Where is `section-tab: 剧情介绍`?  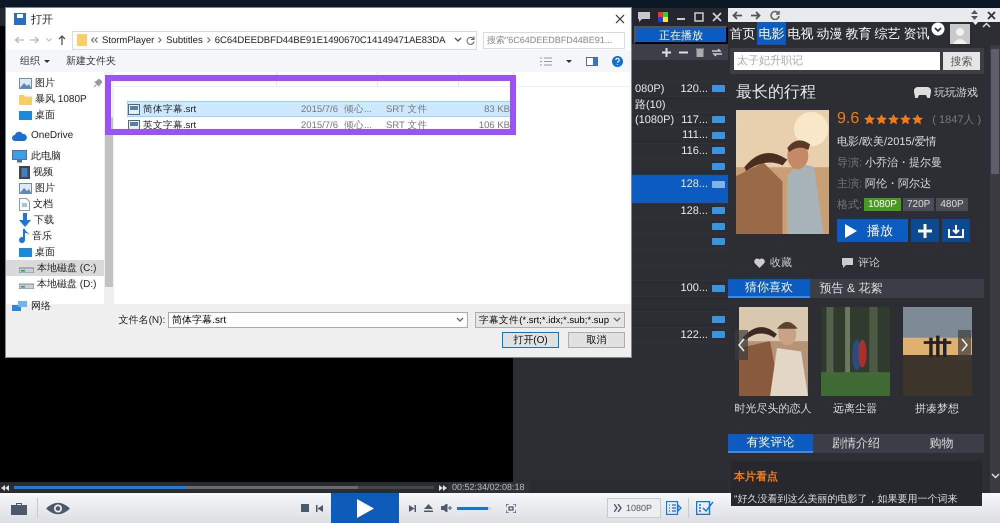 section-tab: 剧情介绍 is located at coordinates (856, 443).